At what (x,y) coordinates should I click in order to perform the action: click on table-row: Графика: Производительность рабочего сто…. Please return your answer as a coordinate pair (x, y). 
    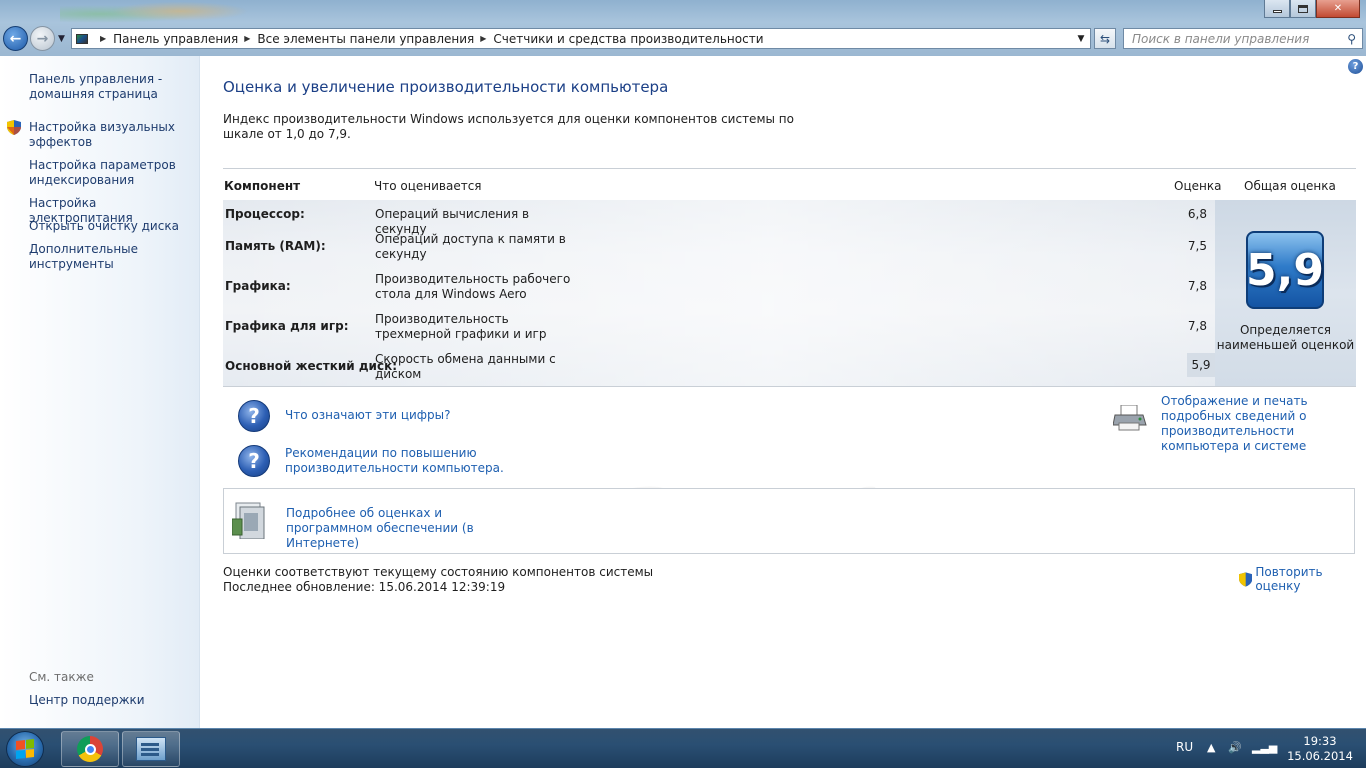
    Looking at the image, I should click on (719, 292).